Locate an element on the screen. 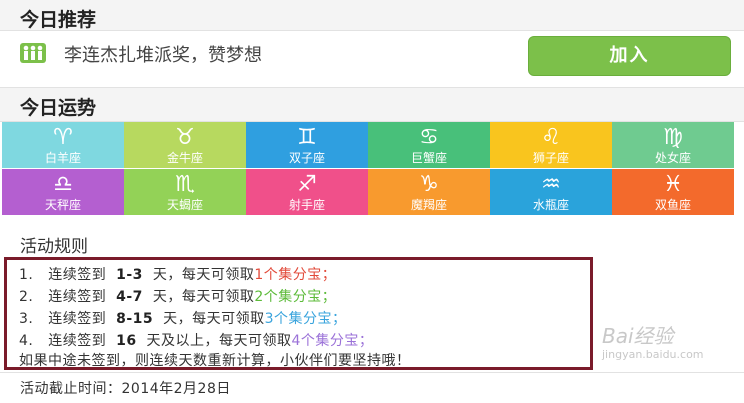 Image resolution: width=744 pixels, height=403 pixels. zodiac-label: 巨蟹座 is located at coordinates (428, 158).